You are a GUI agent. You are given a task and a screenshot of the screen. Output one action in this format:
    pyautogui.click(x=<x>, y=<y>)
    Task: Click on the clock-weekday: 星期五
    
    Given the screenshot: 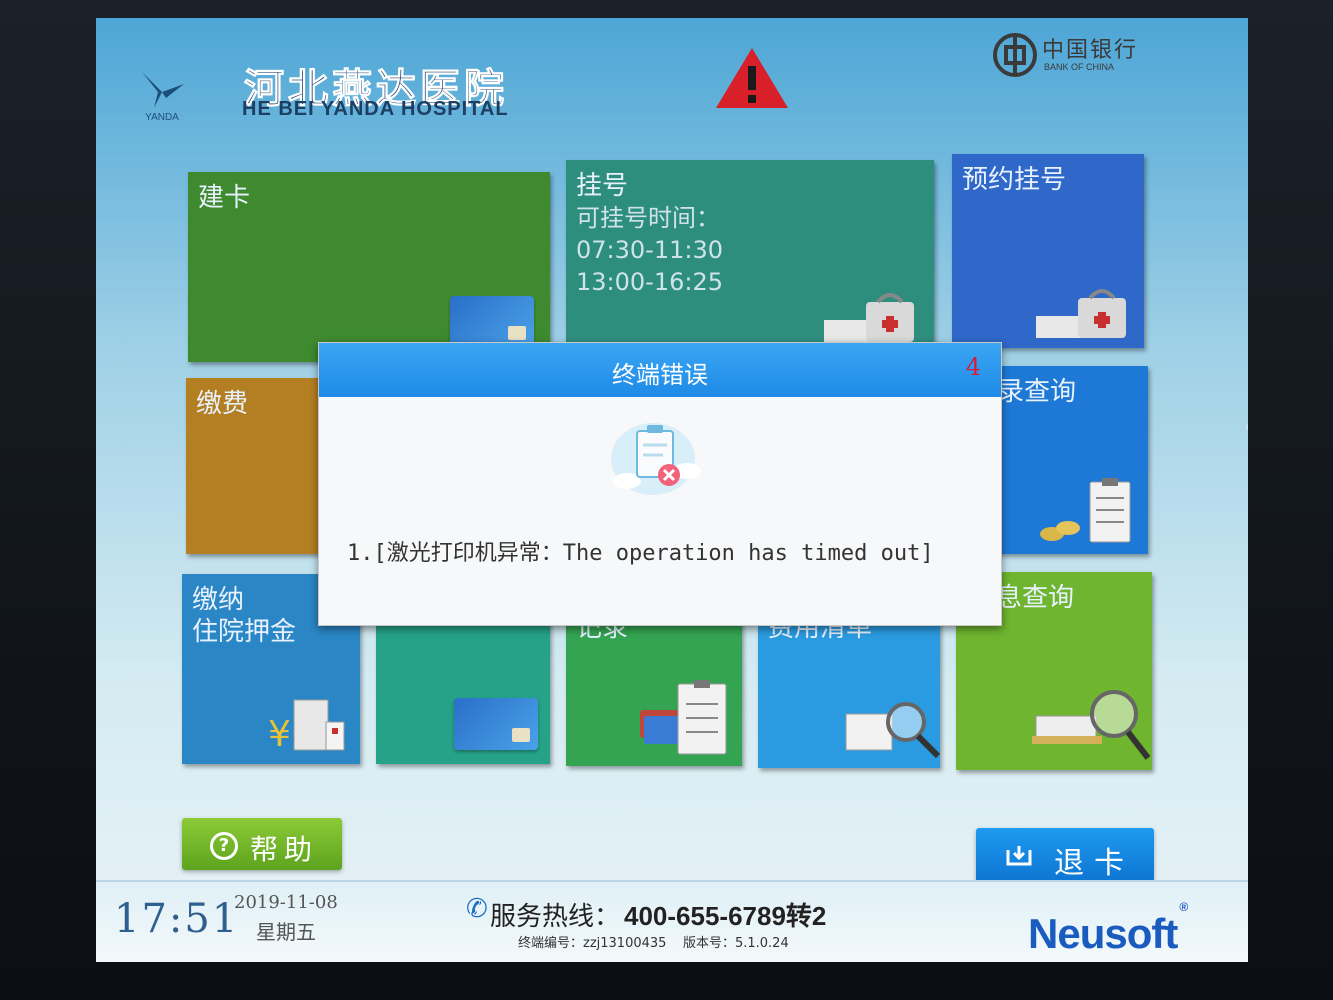 What is the action you would take?
    pyautogui.click(x=286, y=932)
    